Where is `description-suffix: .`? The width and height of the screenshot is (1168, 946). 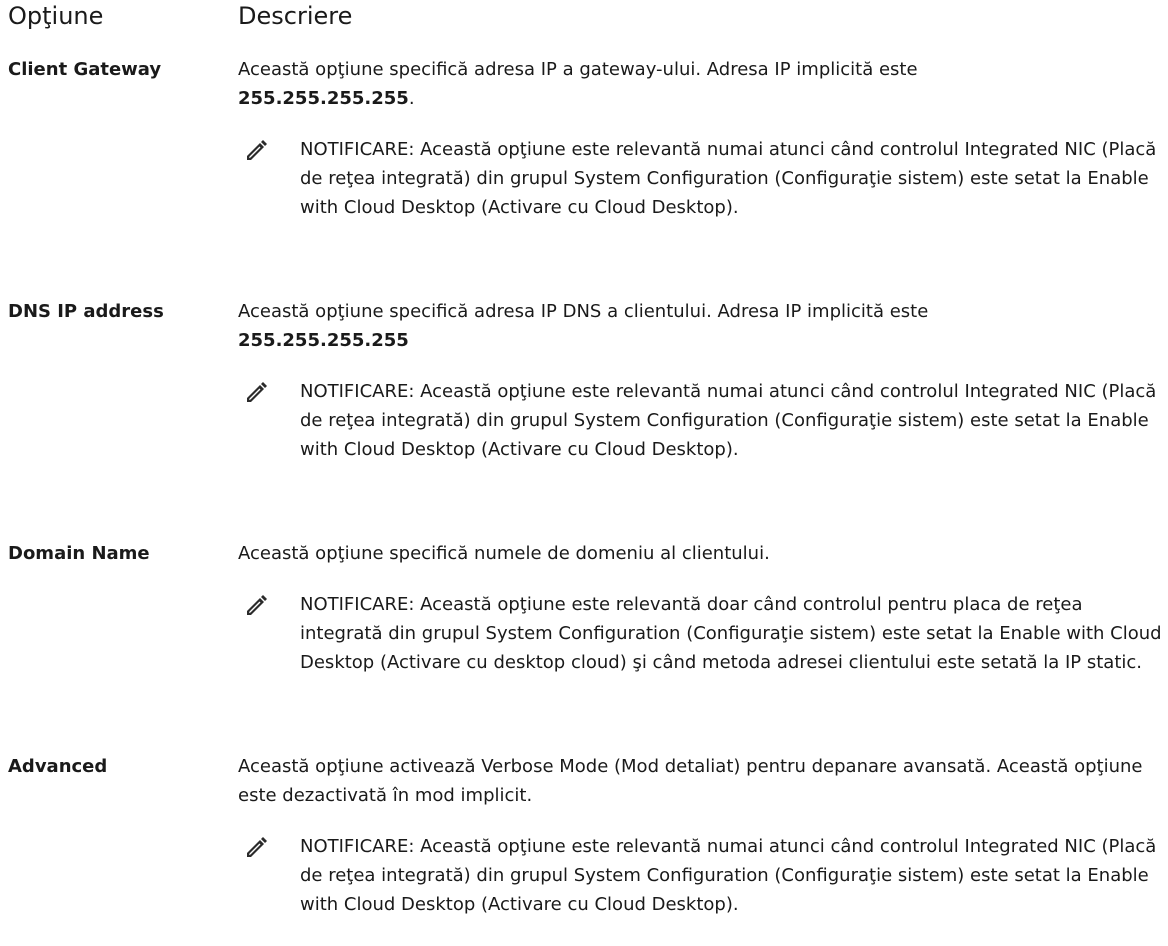 description-suffix: . is located at coordinates (411, 98).